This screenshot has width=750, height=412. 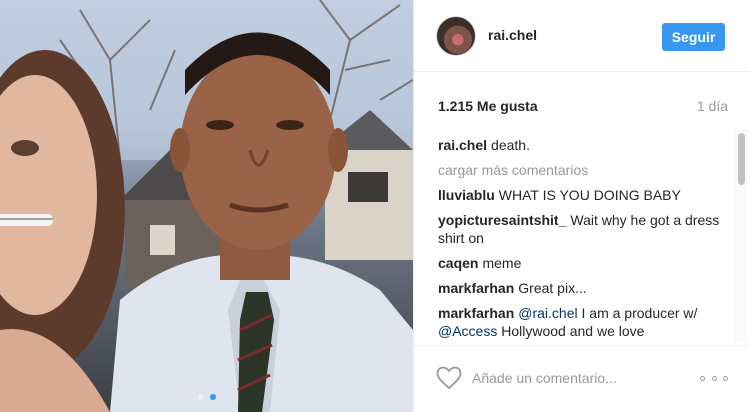 I want to click on likes-row: 1.215 Me gusta 1 día, so click(x=583, y=107).